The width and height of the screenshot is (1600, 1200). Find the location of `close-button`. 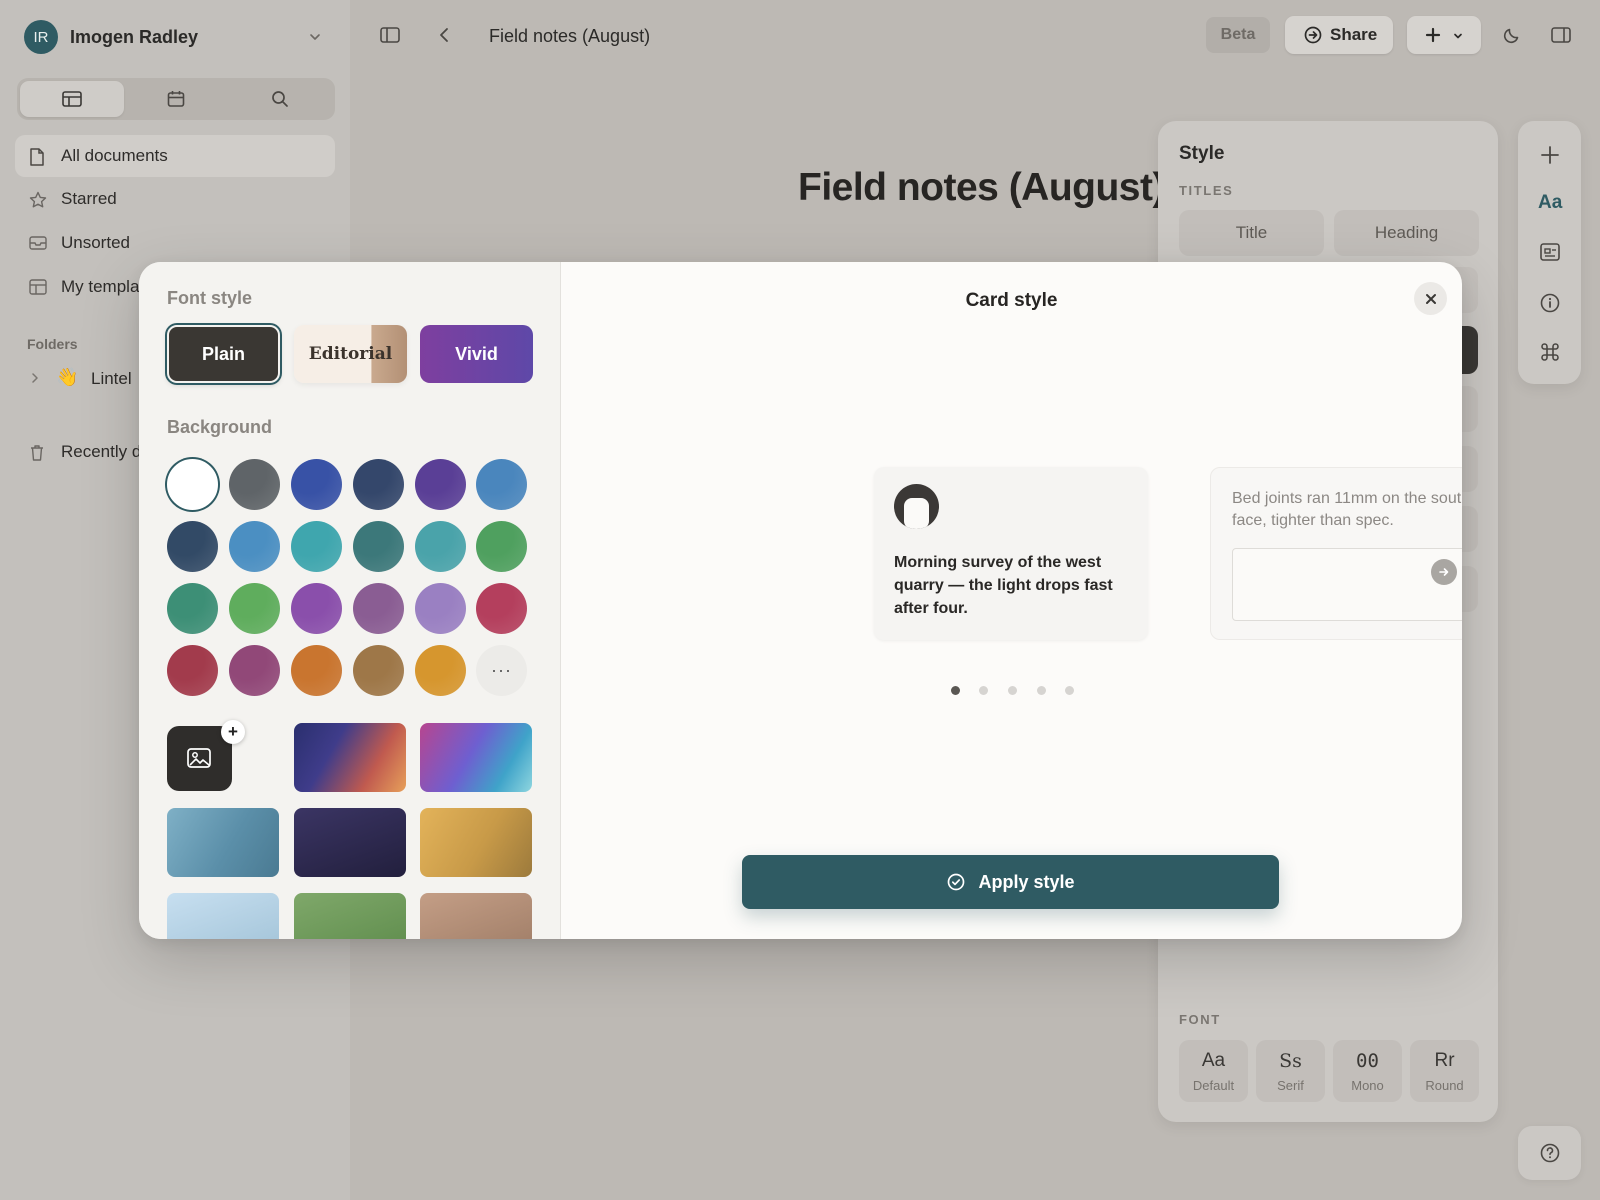

close-button is located at coordinates (1430, 298).